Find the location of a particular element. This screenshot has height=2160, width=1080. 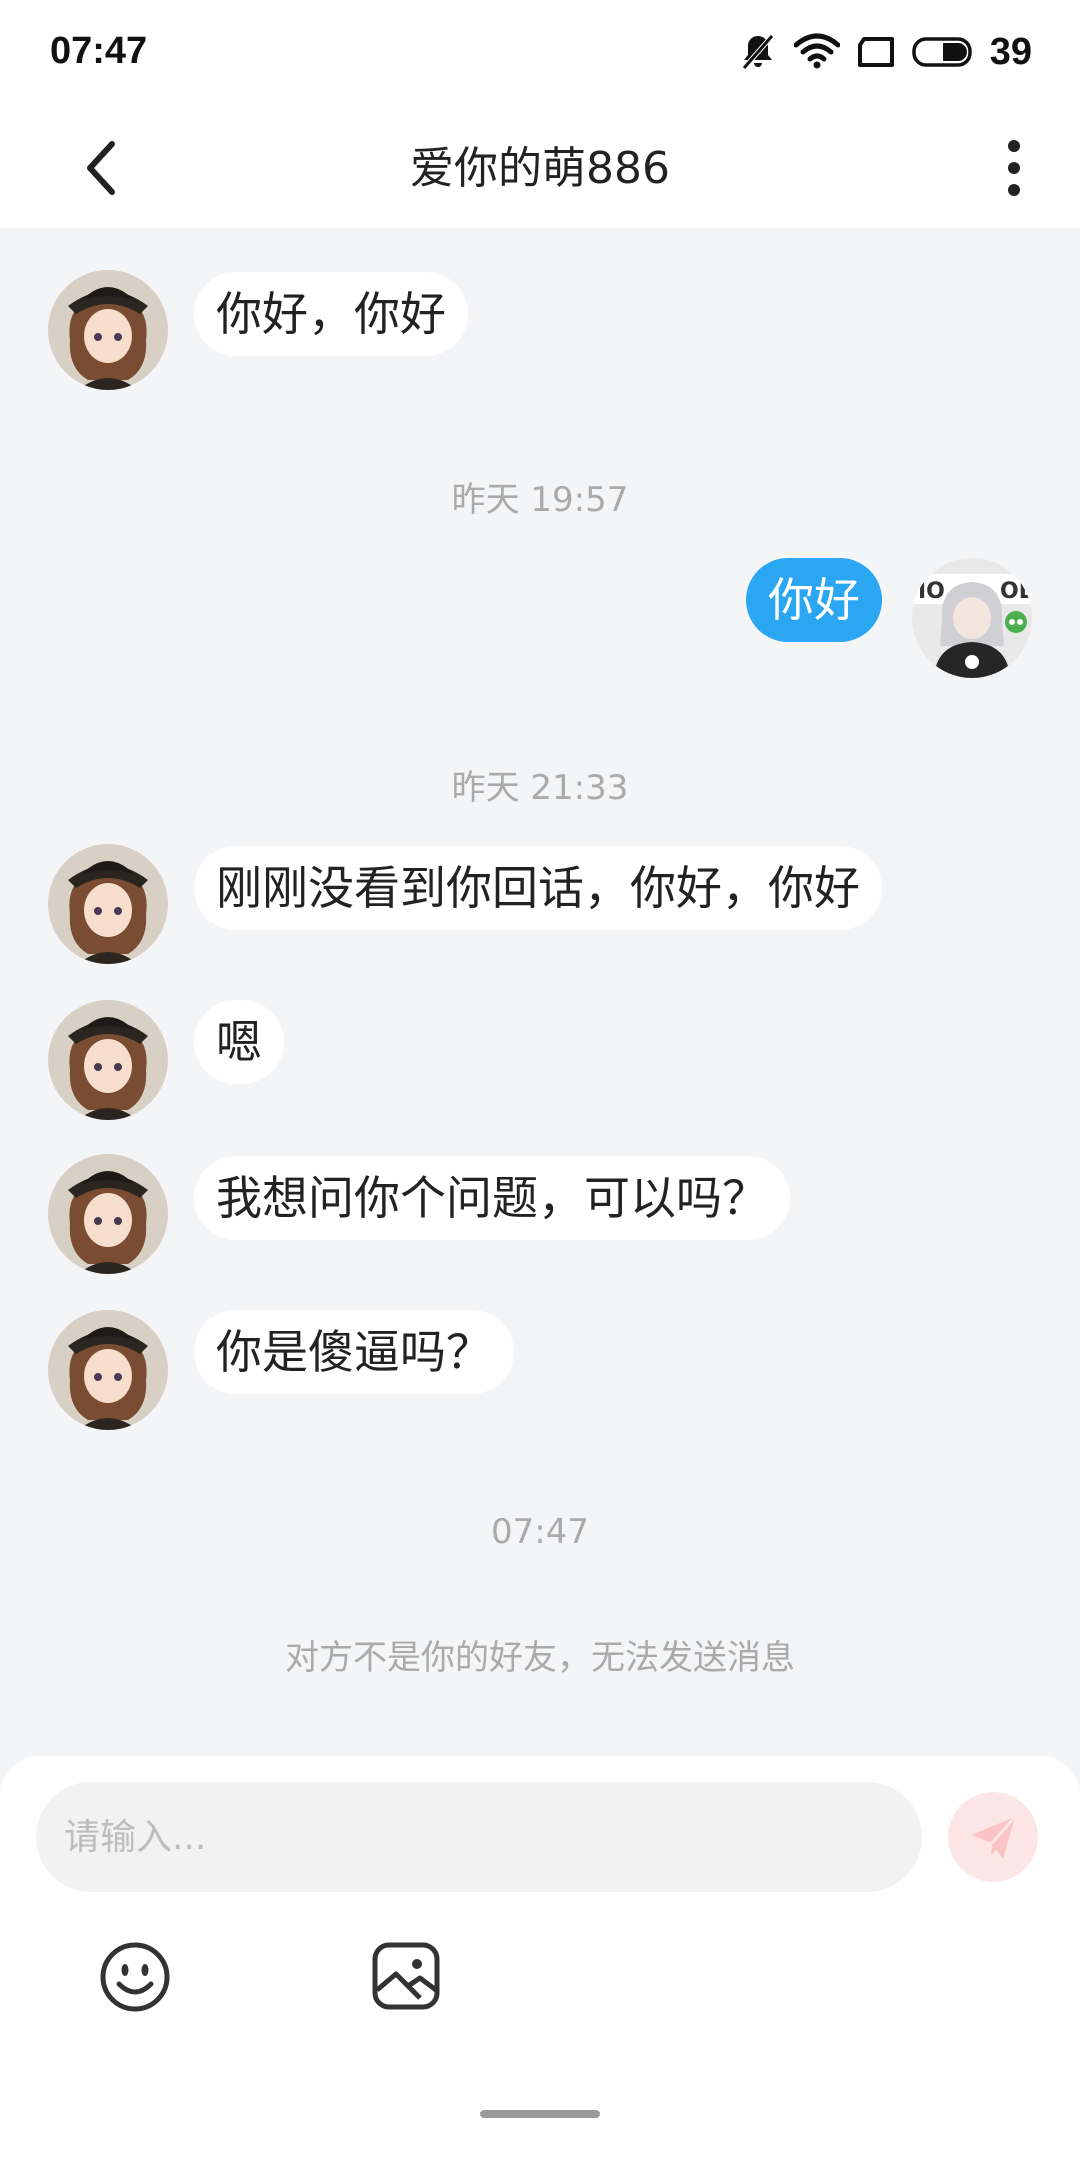

message-bubble-received: 我想问你个问题，可以吗？ is located at coordinates (492, 1198).